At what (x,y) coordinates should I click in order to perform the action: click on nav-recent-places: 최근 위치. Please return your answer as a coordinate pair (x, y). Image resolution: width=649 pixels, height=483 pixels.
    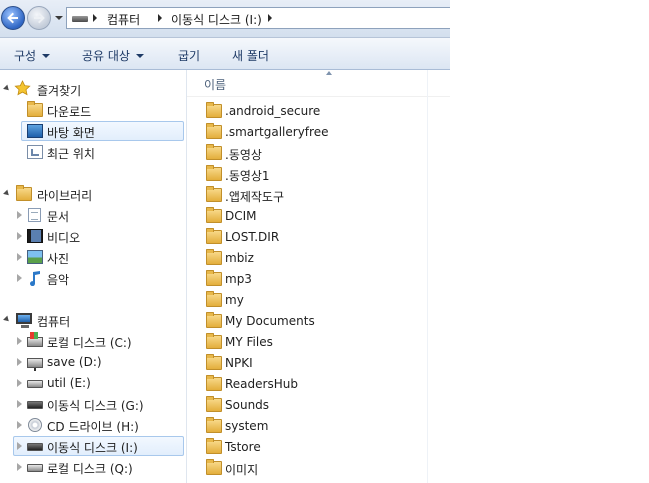
    Looking at the image, I should click on (92, 152).